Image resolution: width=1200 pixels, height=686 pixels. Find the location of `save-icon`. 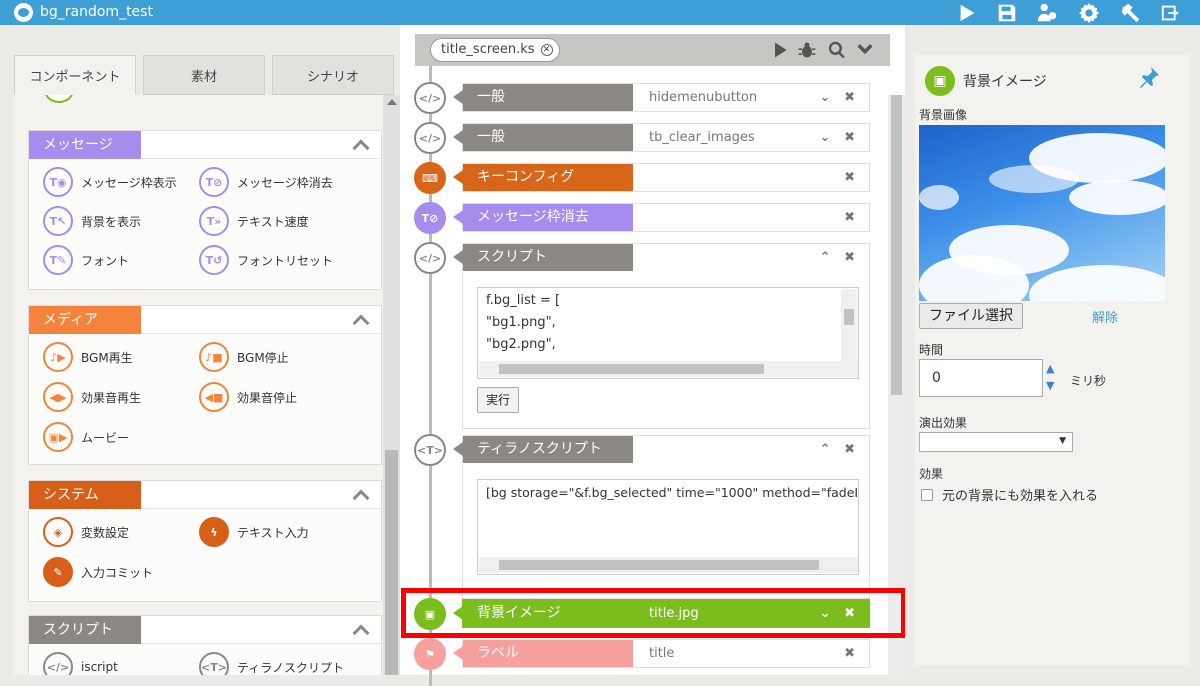

save-icon is located at coordinates (1007, 12).